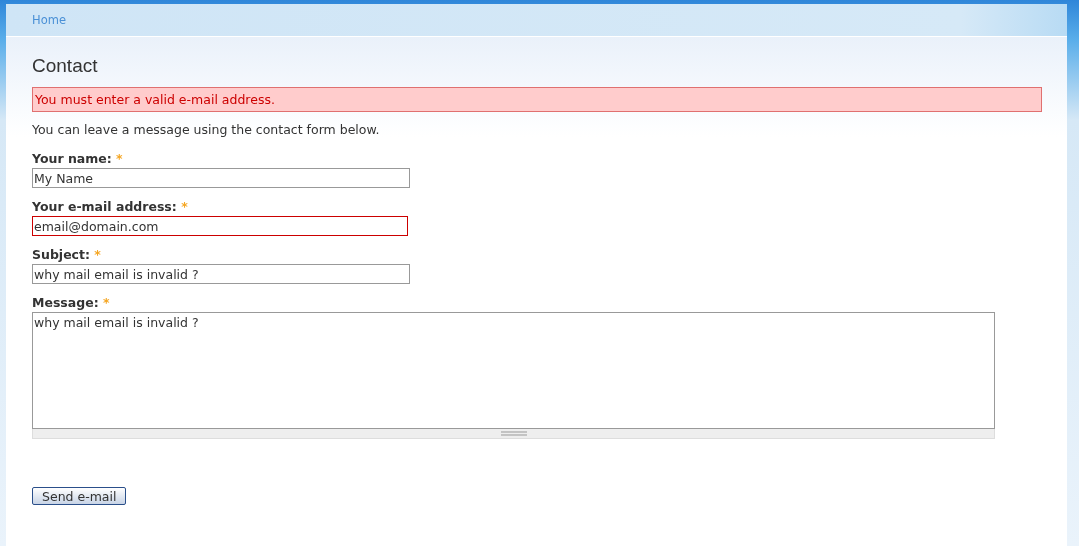 The image size is (1079, 546). I want to click on send-button: Send e-mail, so click(79, 496).